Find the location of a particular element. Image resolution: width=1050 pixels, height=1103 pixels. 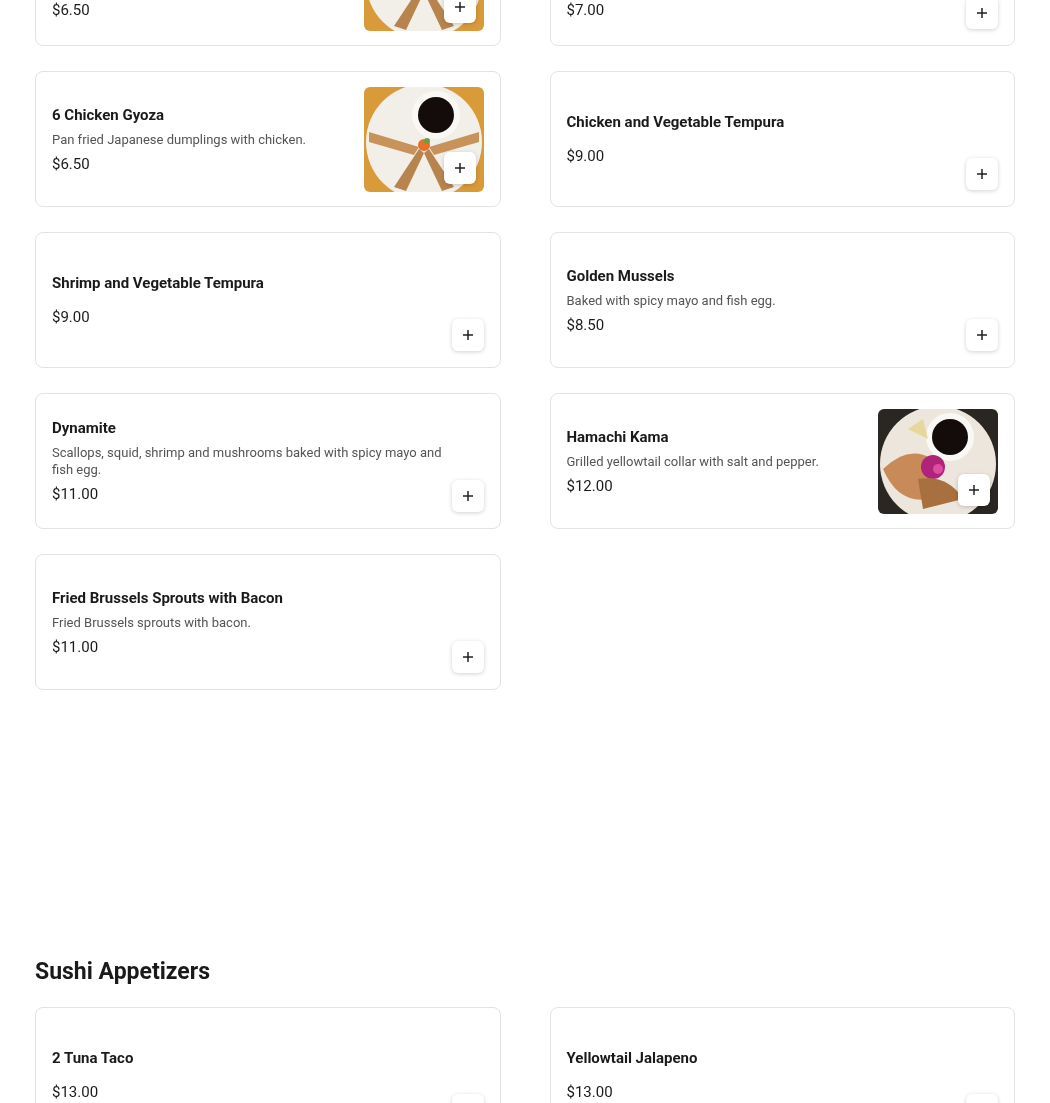

item-title: Shrimp and Vegetable Tempura is located at coordinates (158, 283).